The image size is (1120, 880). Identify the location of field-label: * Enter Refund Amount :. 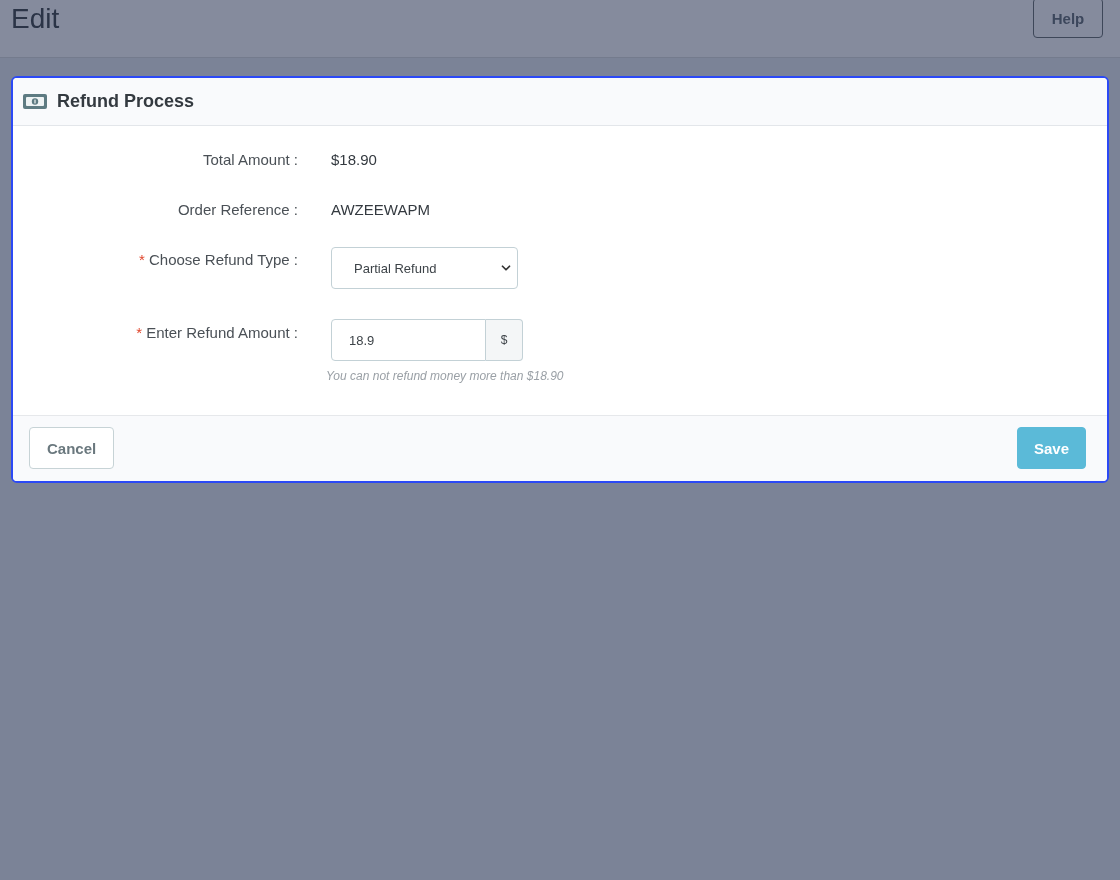
(216, 333).